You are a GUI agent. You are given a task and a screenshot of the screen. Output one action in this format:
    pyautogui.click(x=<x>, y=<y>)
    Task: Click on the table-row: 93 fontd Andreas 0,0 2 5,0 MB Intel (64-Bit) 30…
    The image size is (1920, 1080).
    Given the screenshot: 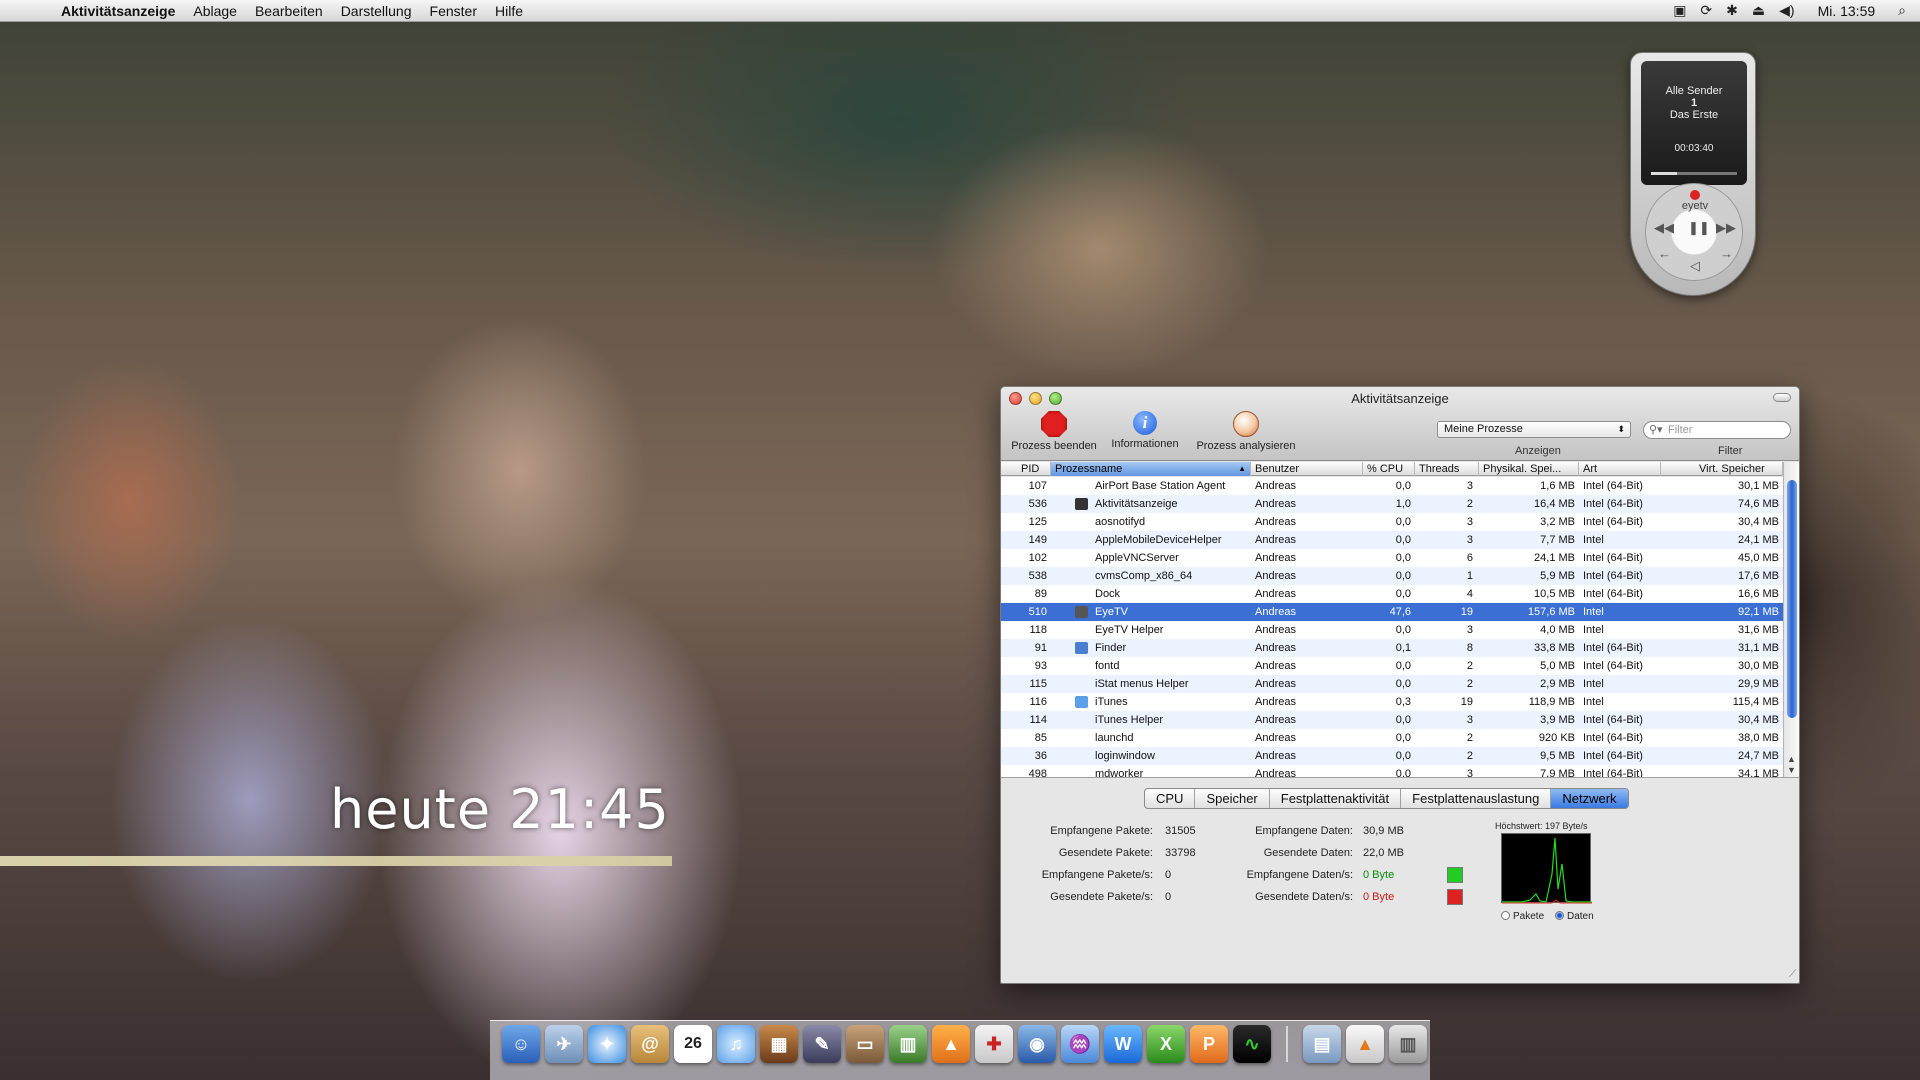 What is the action you would take?
    pyautogui.click(x=1392, y=666)
    